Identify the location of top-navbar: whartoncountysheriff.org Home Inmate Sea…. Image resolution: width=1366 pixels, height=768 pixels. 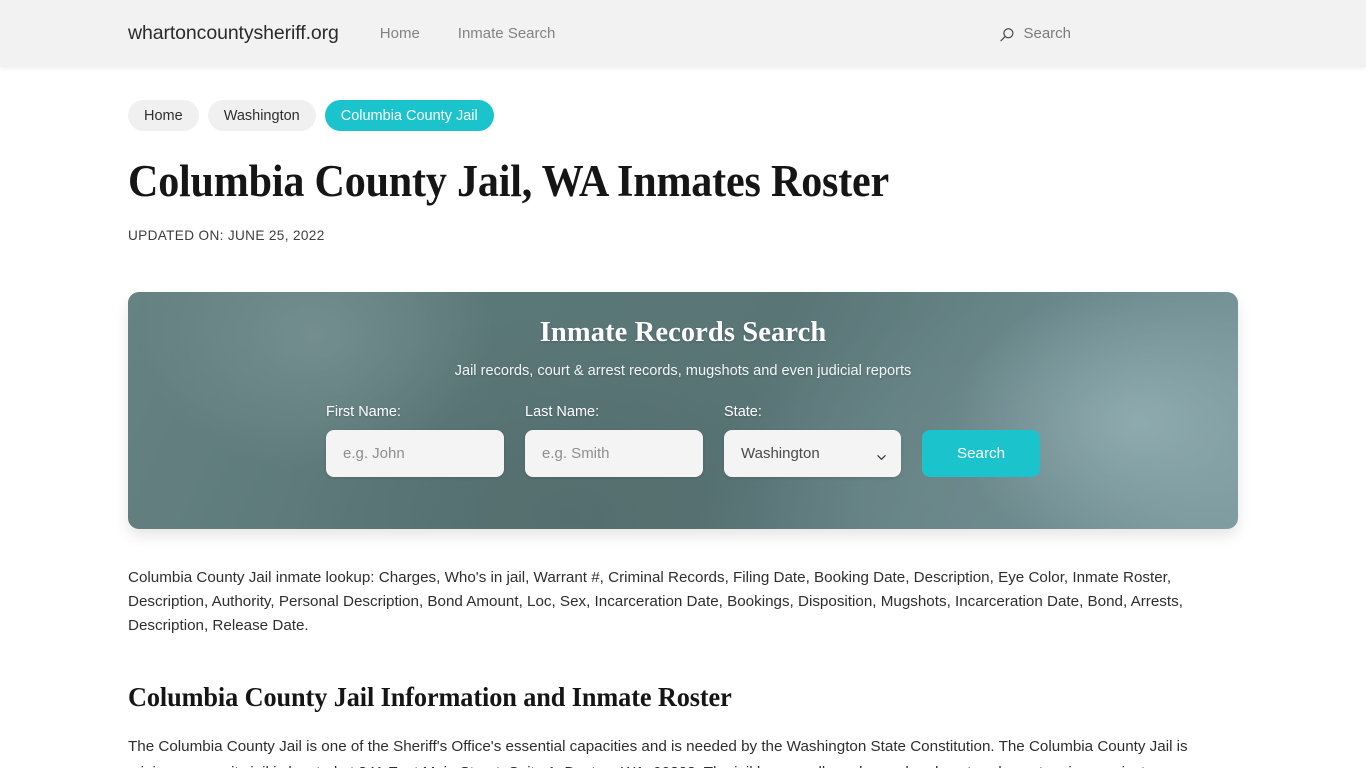
(683, 33).